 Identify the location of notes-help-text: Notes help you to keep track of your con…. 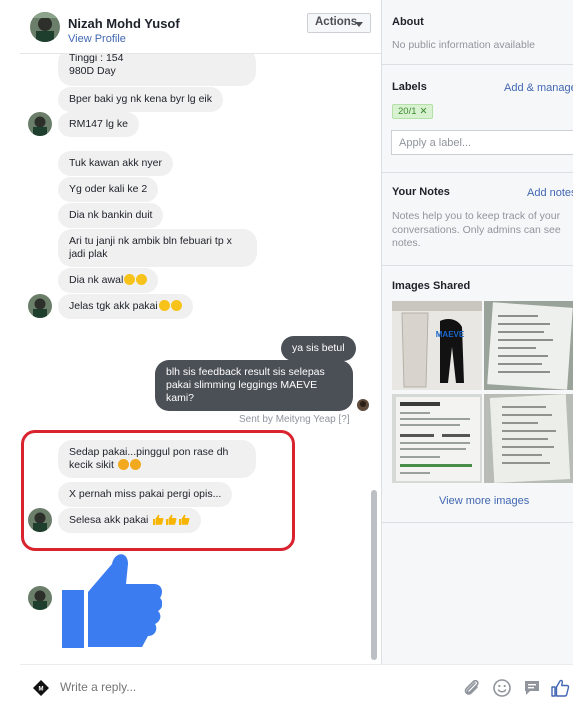
(476, 229).